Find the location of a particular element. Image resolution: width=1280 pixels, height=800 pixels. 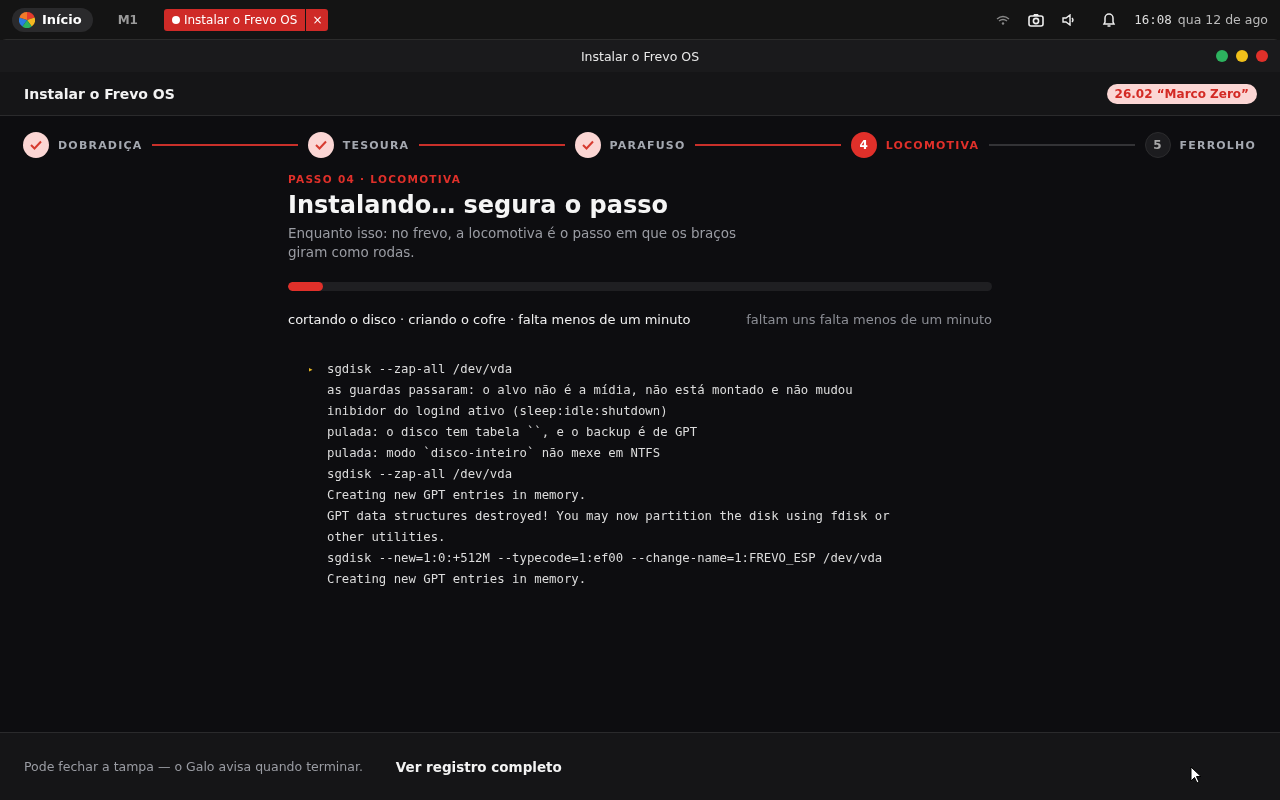

step-eyebrow: PASSO 04 · LOCOMOTIVA is located at coordinates (375, 179).